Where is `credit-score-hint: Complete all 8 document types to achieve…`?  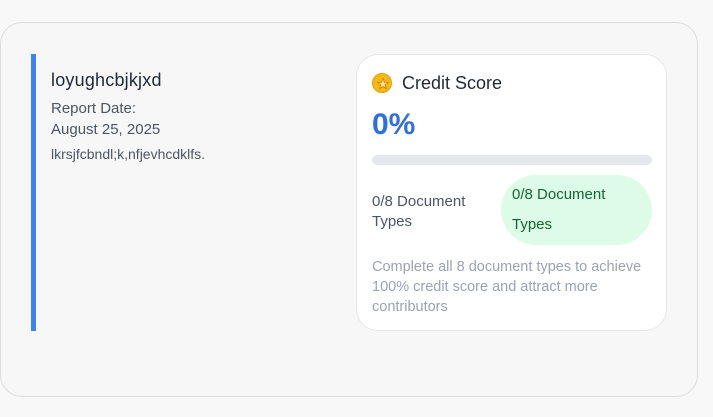 credit-score-hint: Complete all 8 document types to achieve… is located at coordinates (507, 287).